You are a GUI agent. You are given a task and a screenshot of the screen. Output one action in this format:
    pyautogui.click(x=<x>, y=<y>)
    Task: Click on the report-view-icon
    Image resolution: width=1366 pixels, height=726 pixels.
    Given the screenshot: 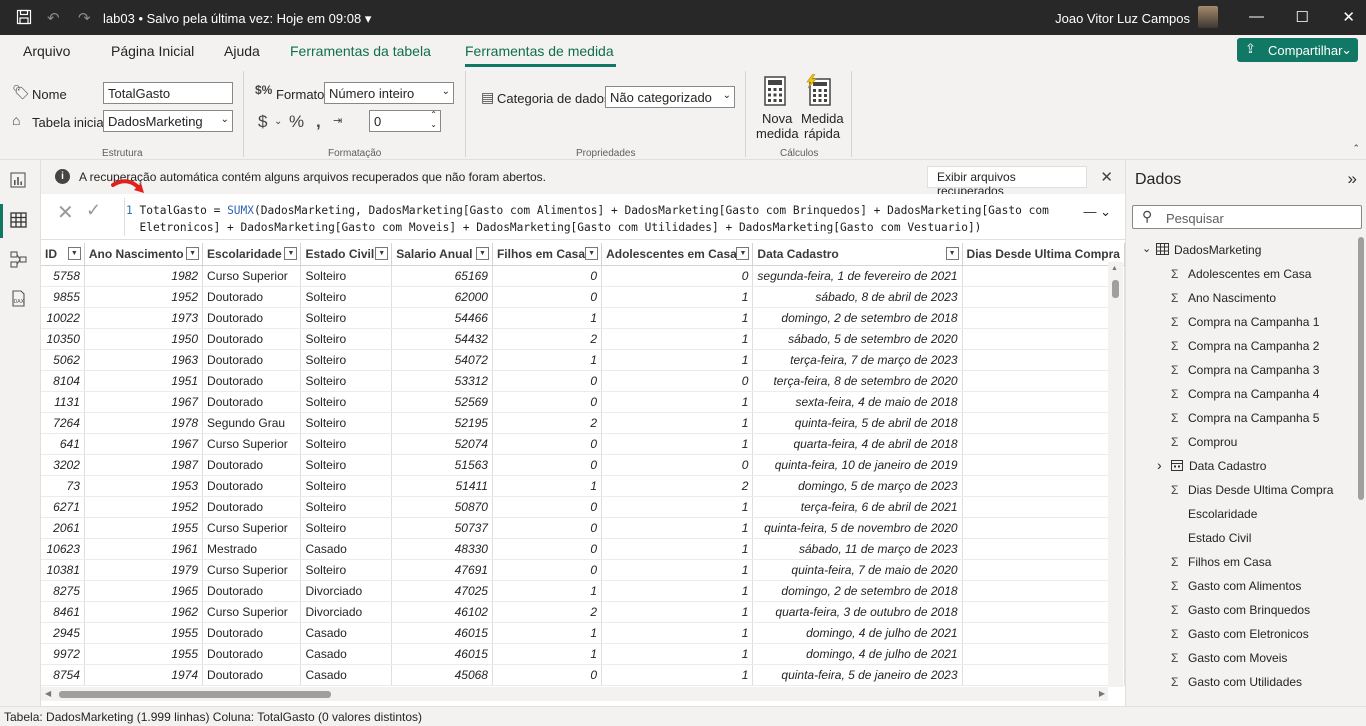 What is the action you would take?
    pyautogui.click(x=18, y=182)
    